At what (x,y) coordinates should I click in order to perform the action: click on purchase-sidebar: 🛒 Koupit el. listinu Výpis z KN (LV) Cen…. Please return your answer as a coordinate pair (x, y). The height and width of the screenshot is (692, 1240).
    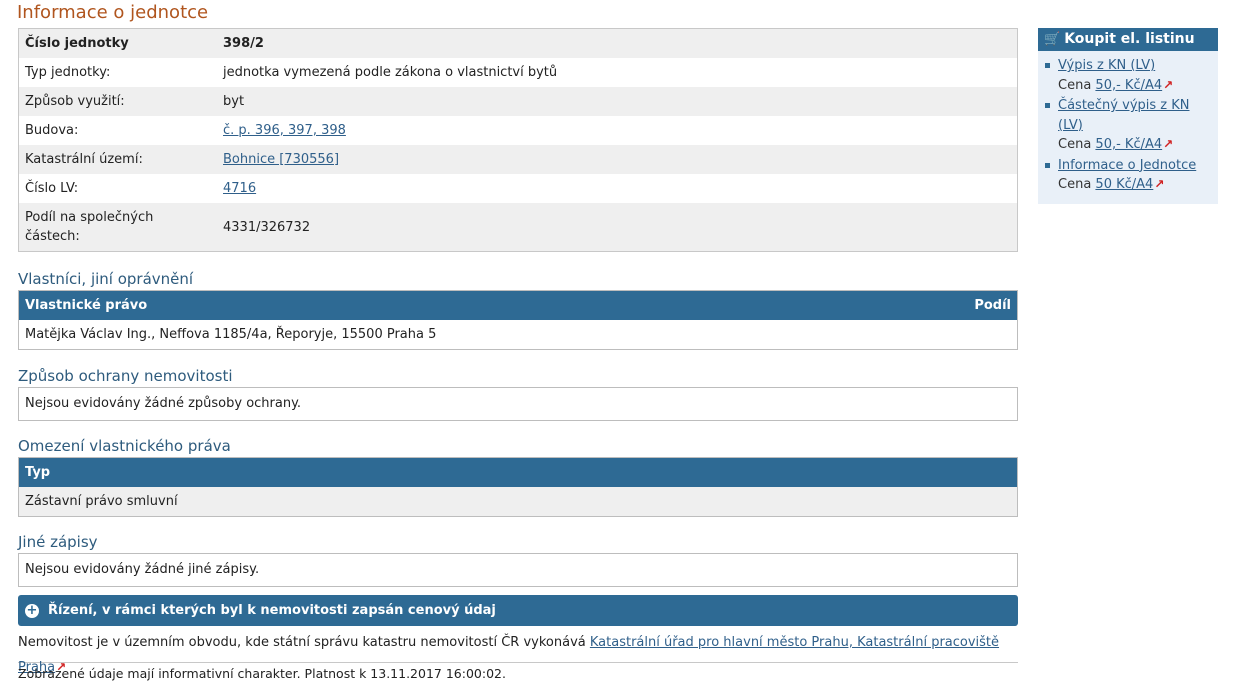
    Looking at the image, I should click on (1128, 116).